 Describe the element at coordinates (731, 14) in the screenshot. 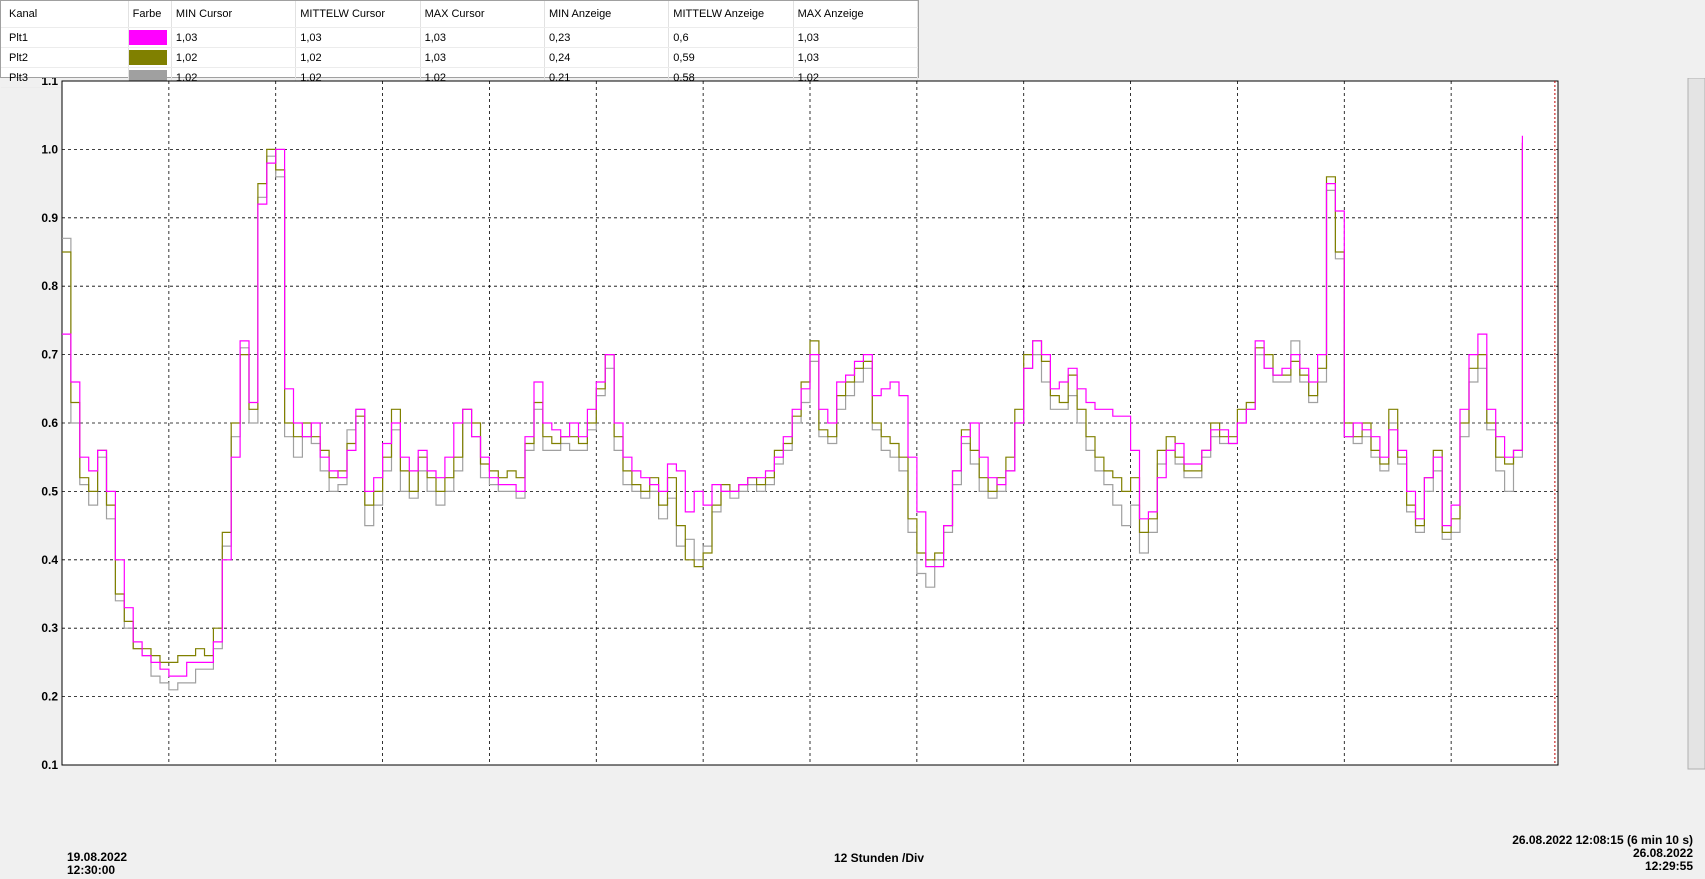

I see `header-mittelw-anzeige: MITTELW Anzeige` at that location.